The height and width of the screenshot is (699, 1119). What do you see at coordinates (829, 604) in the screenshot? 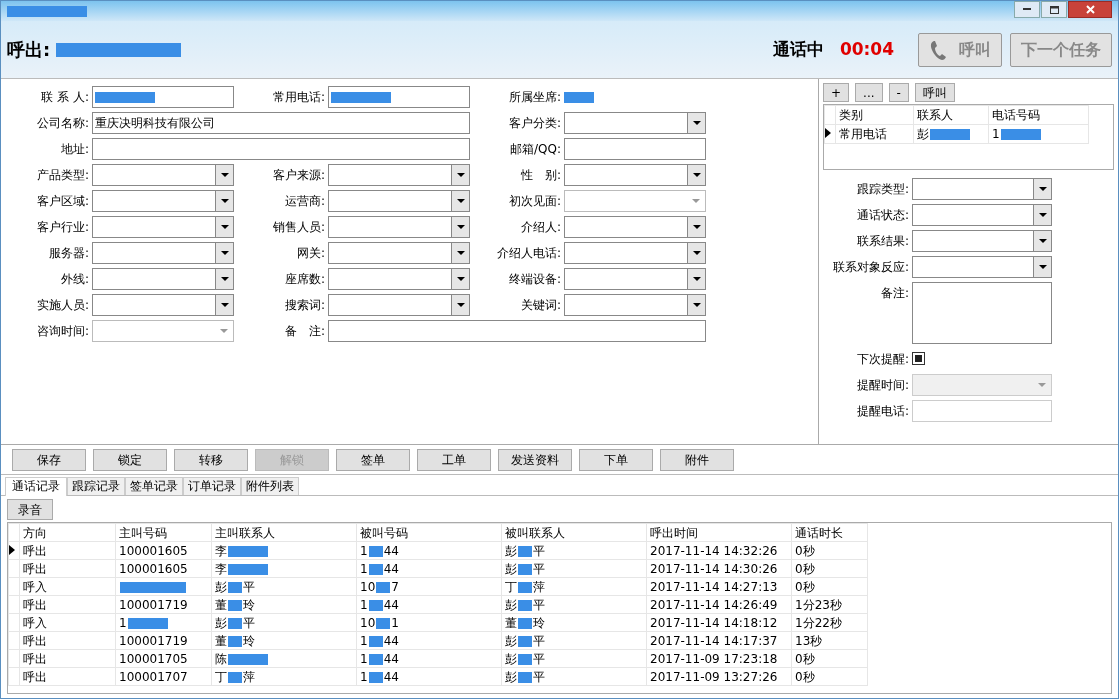
I see `table-cell: 1分23秒` at bounding box center [829, 604].